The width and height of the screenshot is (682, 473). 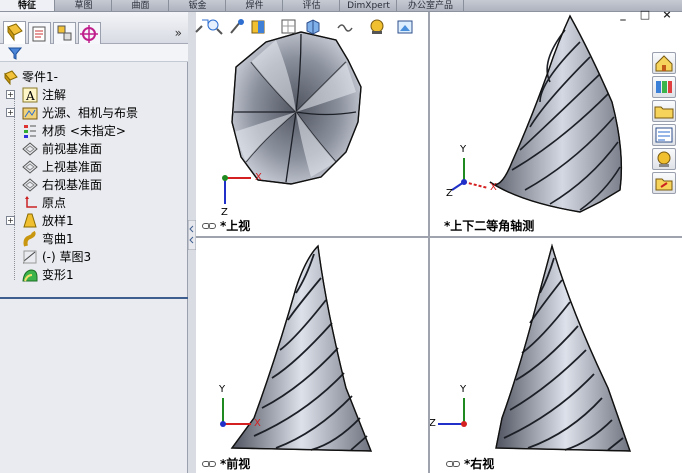 I want to click on dimxpert-manager-tab, so click(x=89, y=33).